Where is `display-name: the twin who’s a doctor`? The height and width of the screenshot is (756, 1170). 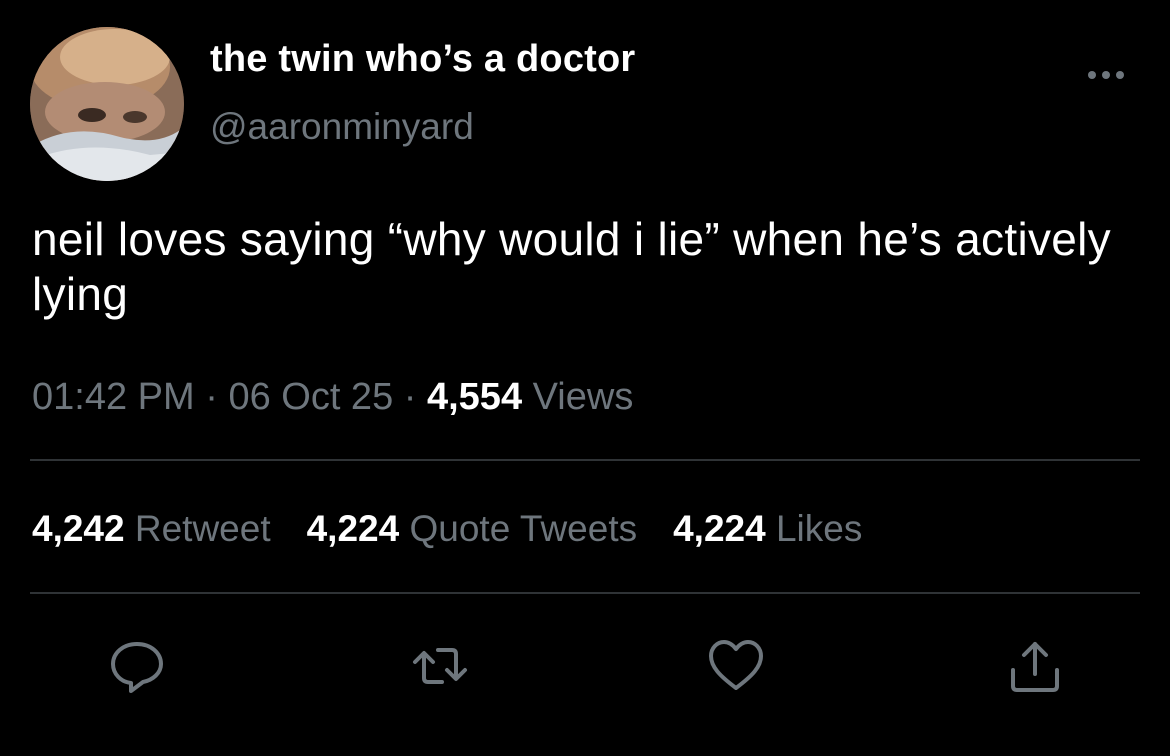 display-name: the twin who’s a doctor is located at coordinates (422, 59).